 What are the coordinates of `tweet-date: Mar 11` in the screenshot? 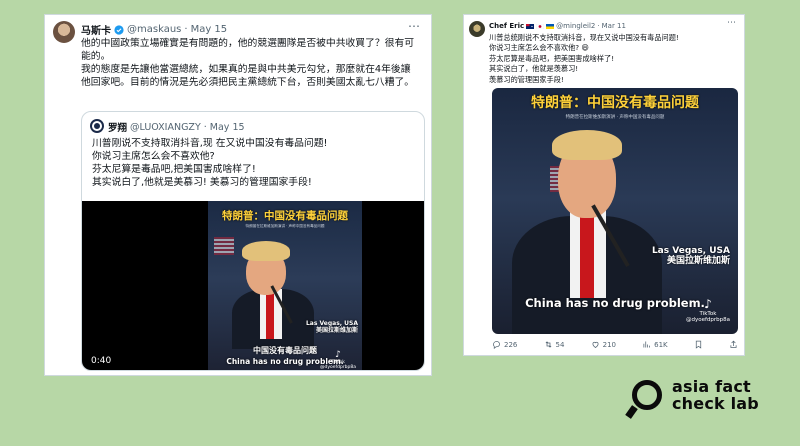 It's located at (614, 26).